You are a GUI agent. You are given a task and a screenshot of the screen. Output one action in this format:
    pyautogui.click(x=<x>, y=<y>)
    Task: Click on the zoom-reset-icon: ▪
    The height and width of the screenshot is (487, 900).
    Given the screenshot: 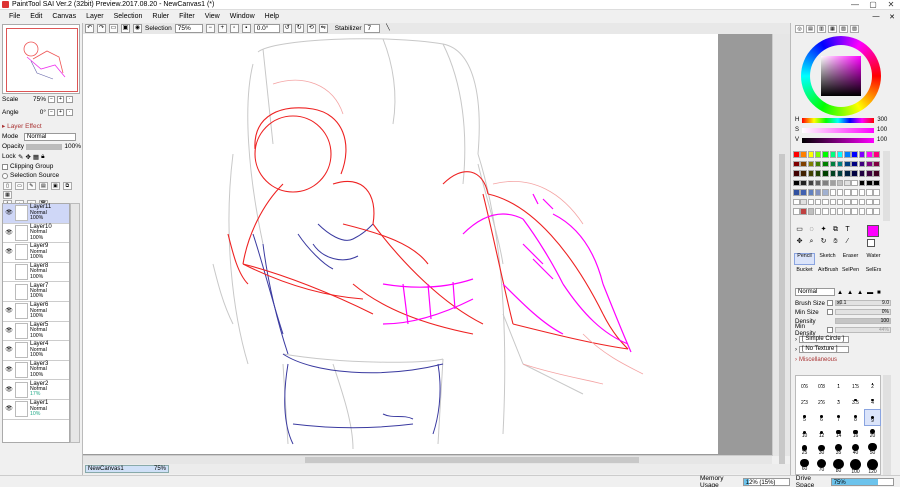 What is the action you would take?
    pyautogui.click(x=246, y=28)
    